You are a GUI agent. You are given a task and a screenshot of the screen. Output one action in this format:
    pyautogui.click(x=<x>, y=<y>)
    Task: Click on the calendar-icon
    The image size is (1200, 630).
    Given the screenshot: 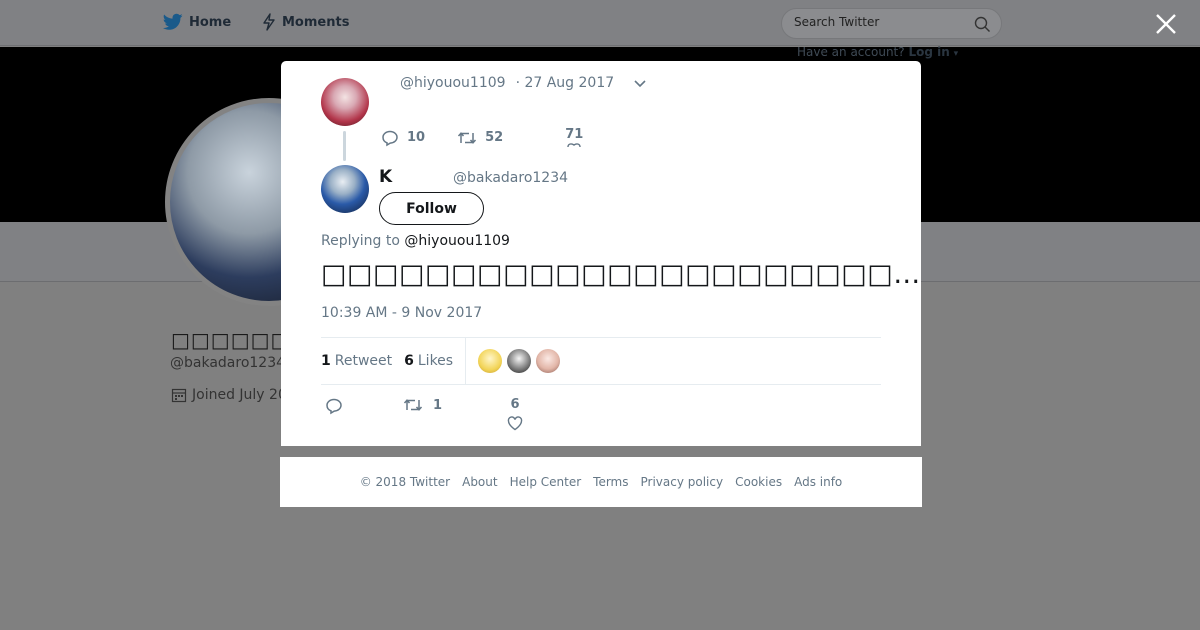 What is the action you would take?
    pyautogui.click(x=179, y=395)
    